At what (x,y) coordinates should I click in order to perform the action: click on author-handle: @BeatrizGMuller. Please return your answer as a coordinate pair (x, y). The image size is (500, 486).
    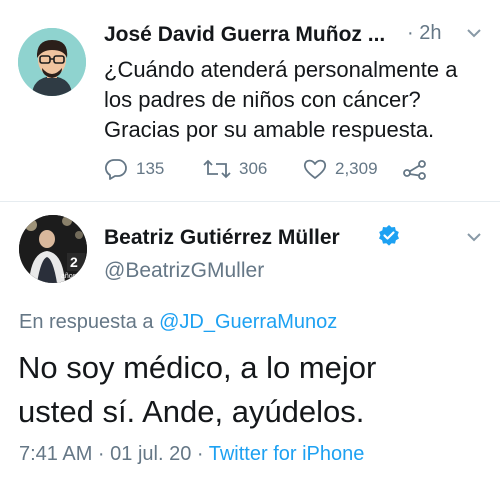
    Looking at the image, I should click on (184, 271).